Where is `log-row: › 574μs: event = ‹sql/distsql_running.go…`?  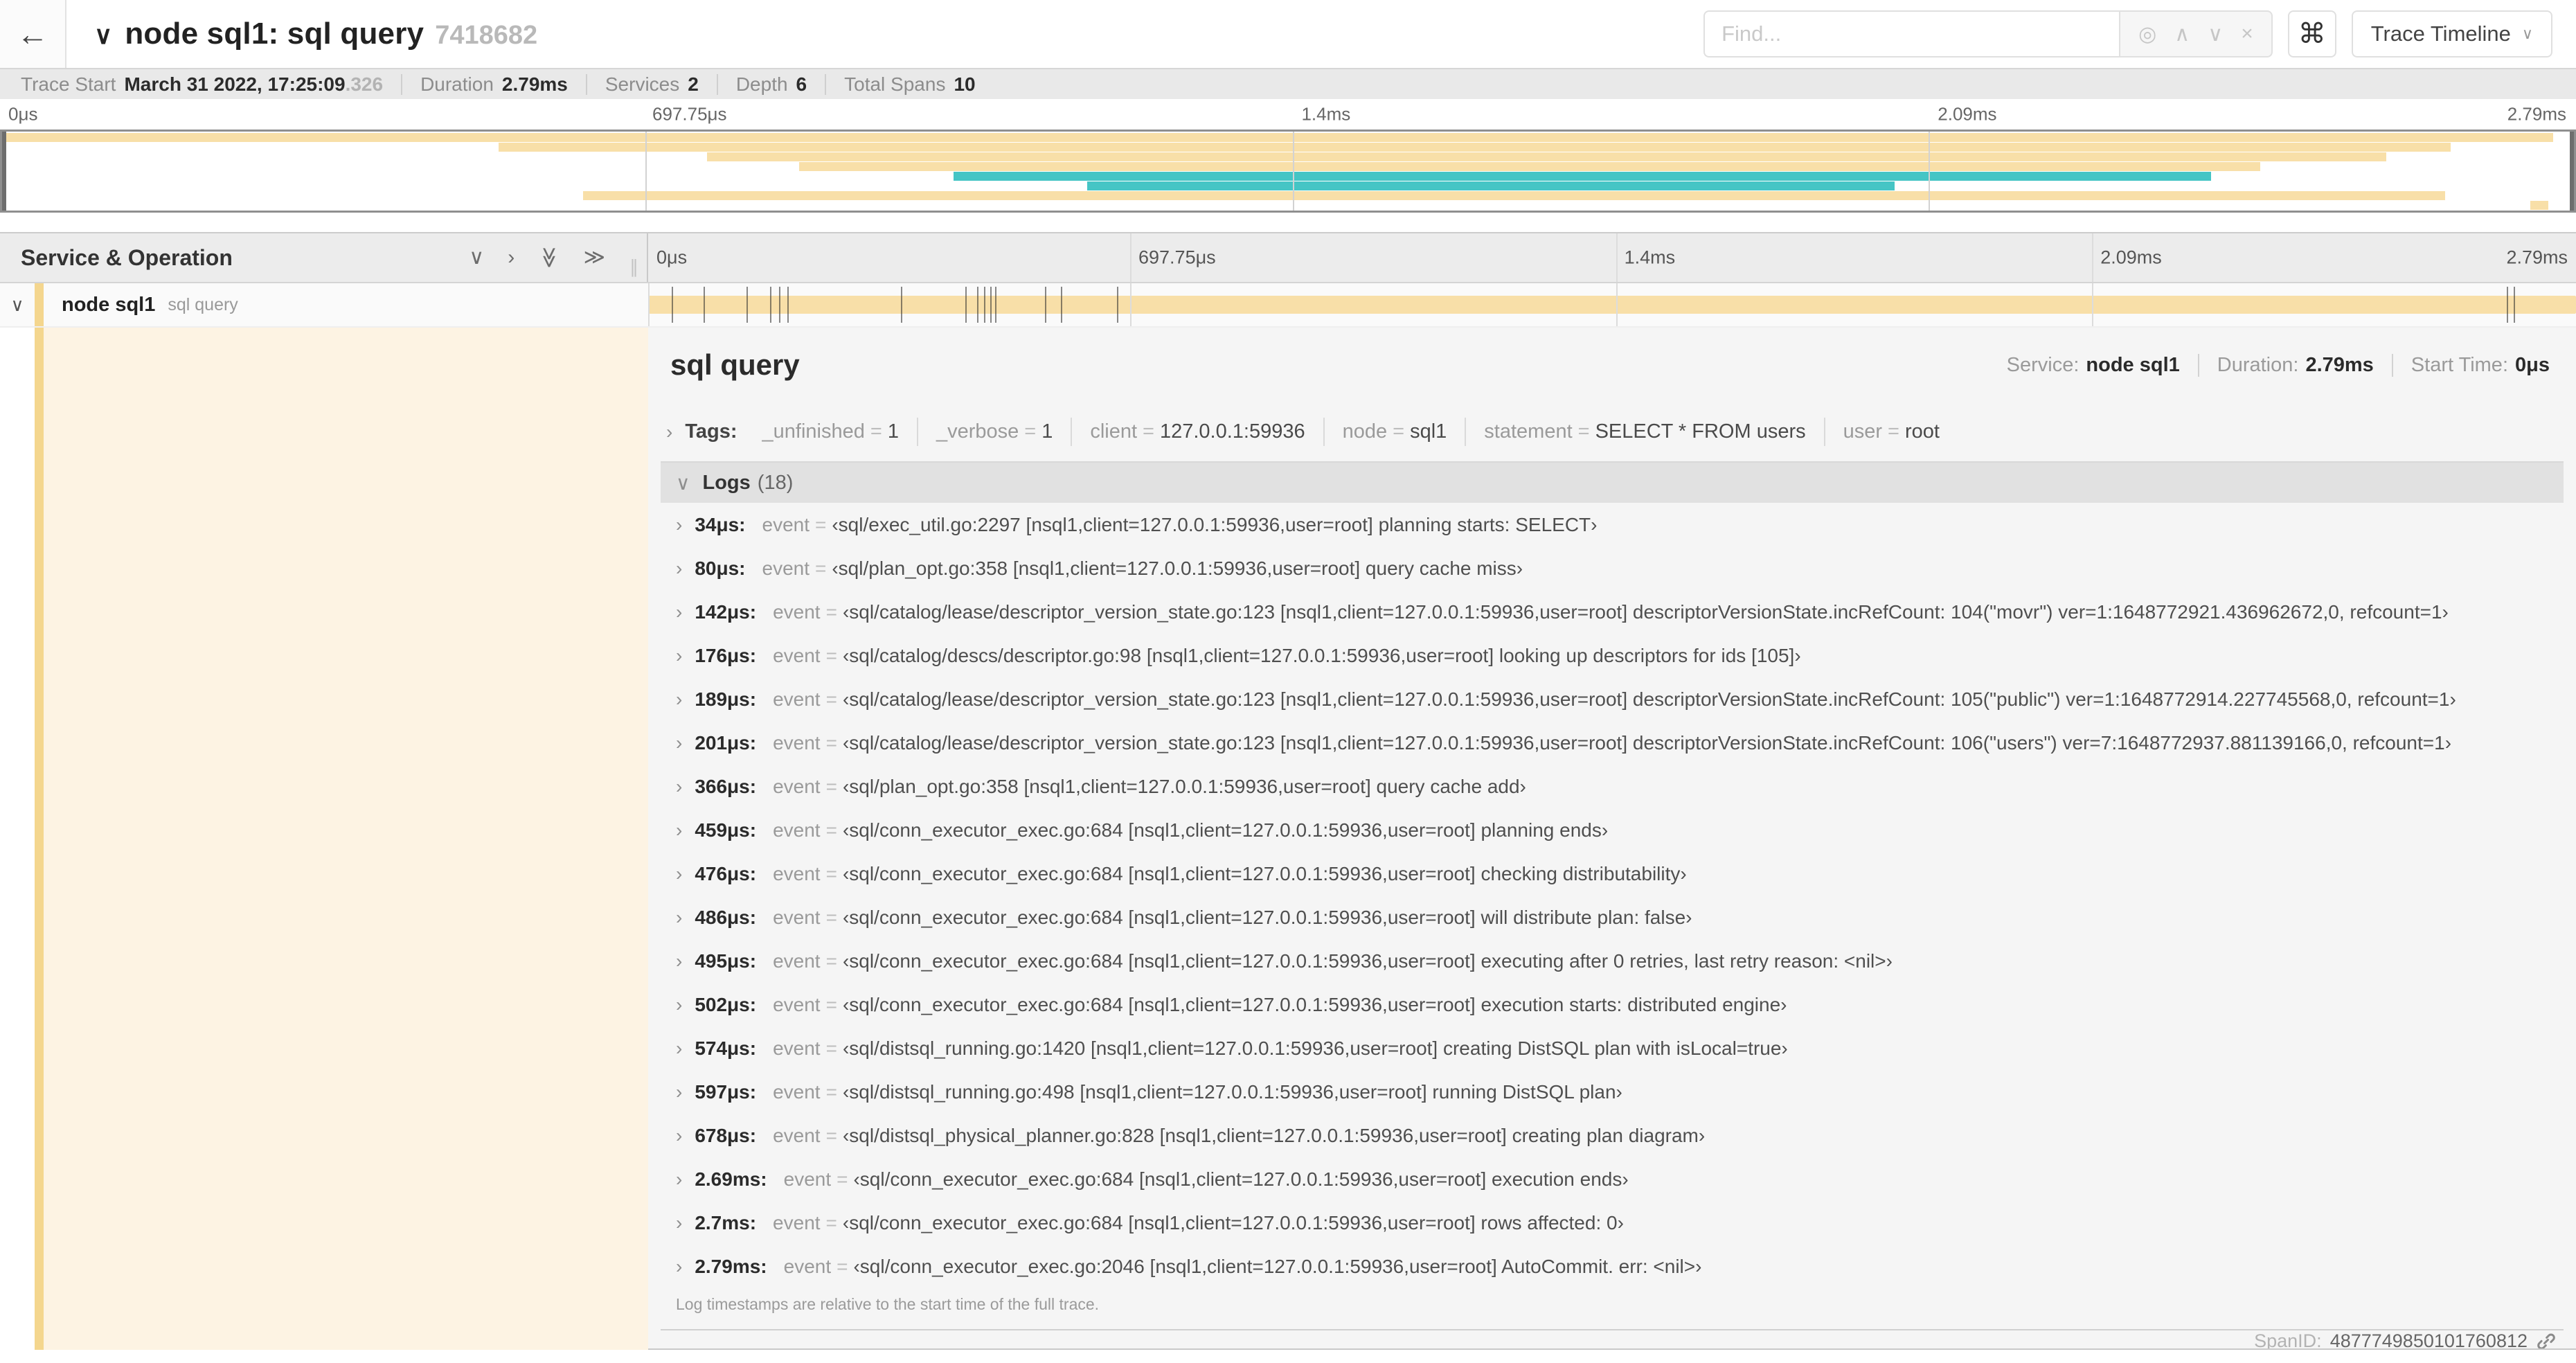
log-row: › 574μs: event = ‹sql/distsql_running.go… is located at coordinates (1612, 1048).